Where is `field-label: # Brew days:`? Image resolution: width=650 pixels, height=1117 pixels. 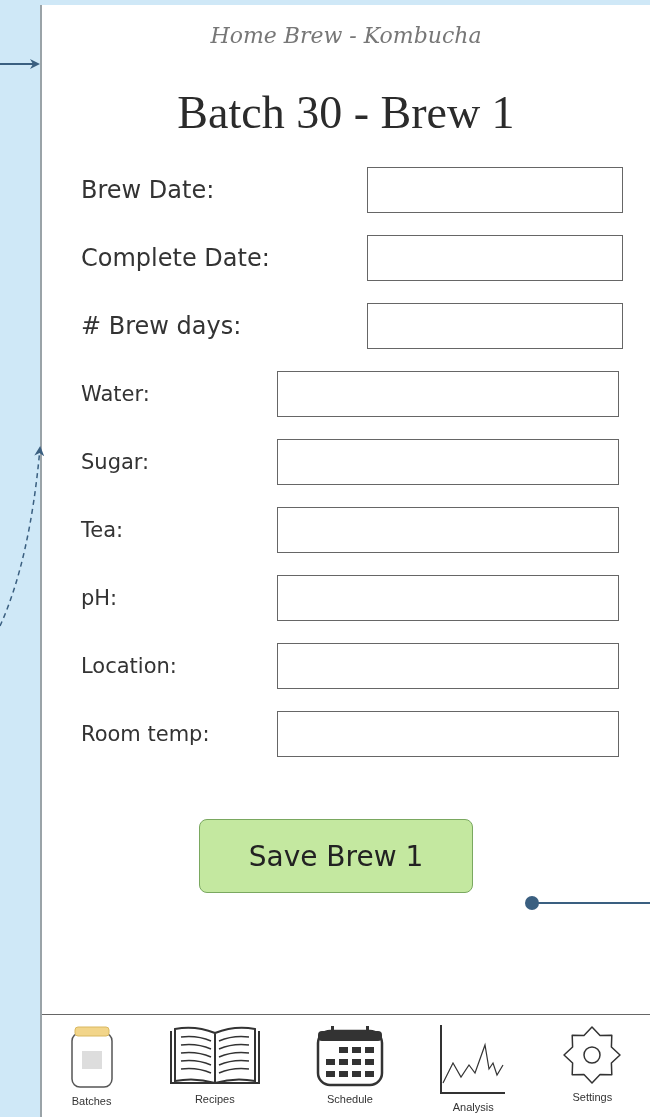
field-label: # Brew days: is located at coordinates (162, 326).